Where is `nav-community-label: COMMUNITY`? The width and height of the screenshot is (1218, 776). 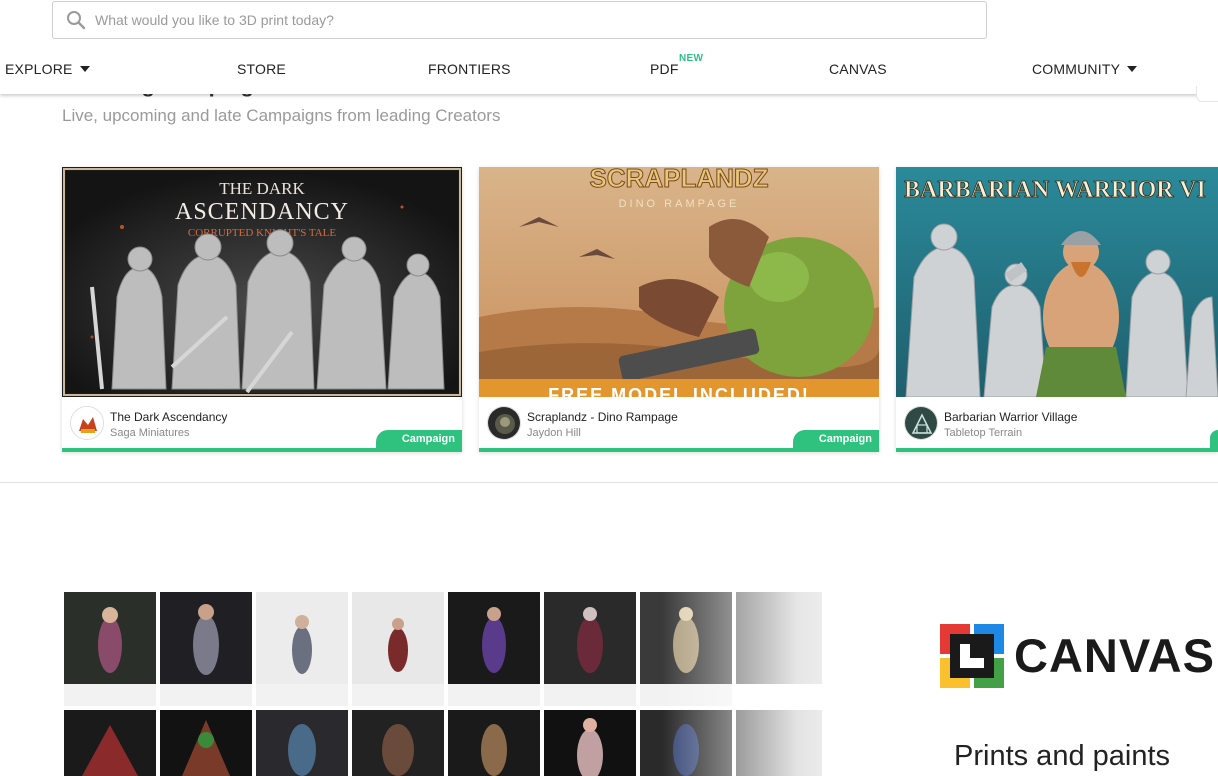 nav-community-label: COMMUNITY is located at coordinates (1076, 69).